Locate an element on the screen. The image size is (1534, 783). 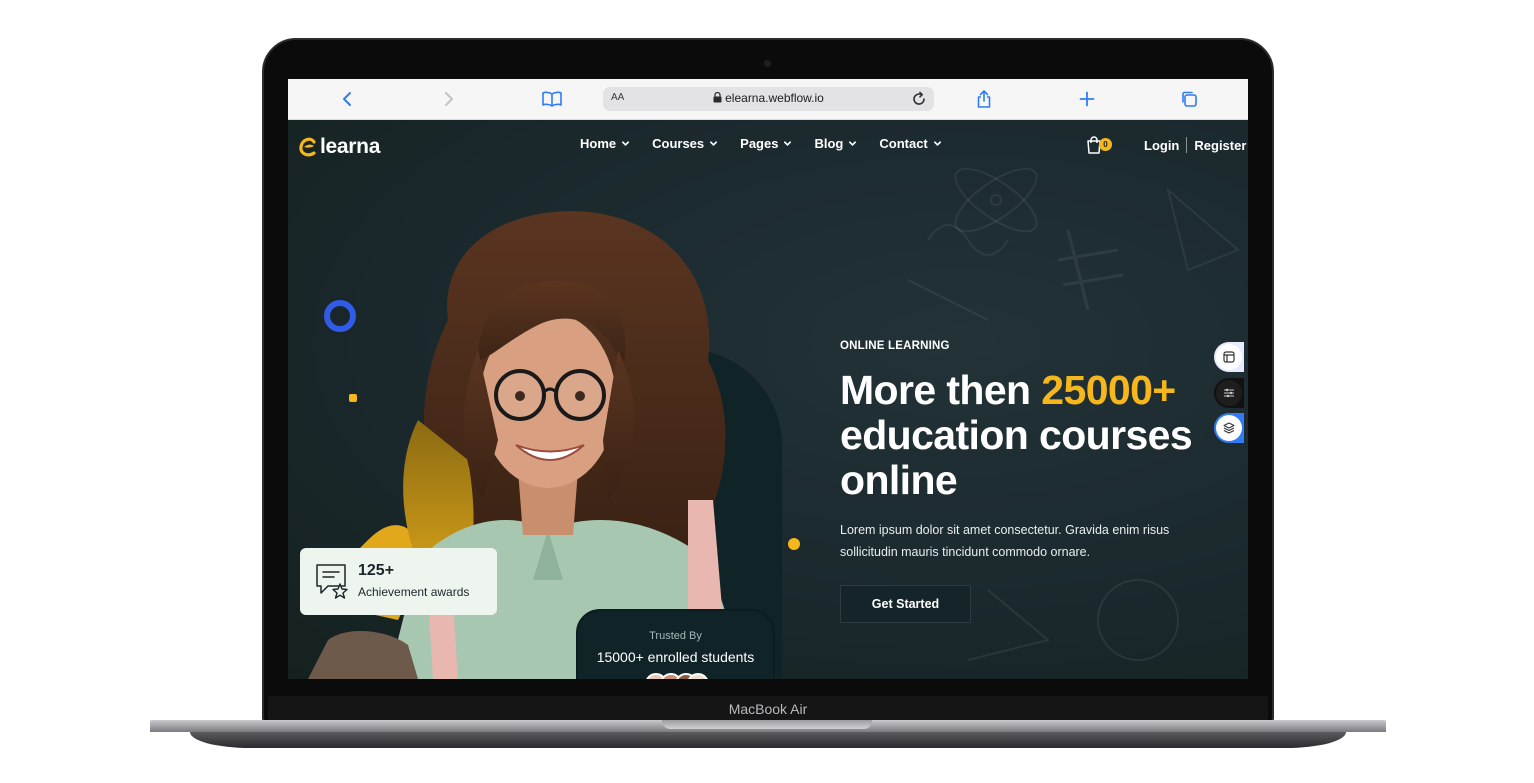
url-display: elearna.webflow.io is located at coordinates (768, 98).